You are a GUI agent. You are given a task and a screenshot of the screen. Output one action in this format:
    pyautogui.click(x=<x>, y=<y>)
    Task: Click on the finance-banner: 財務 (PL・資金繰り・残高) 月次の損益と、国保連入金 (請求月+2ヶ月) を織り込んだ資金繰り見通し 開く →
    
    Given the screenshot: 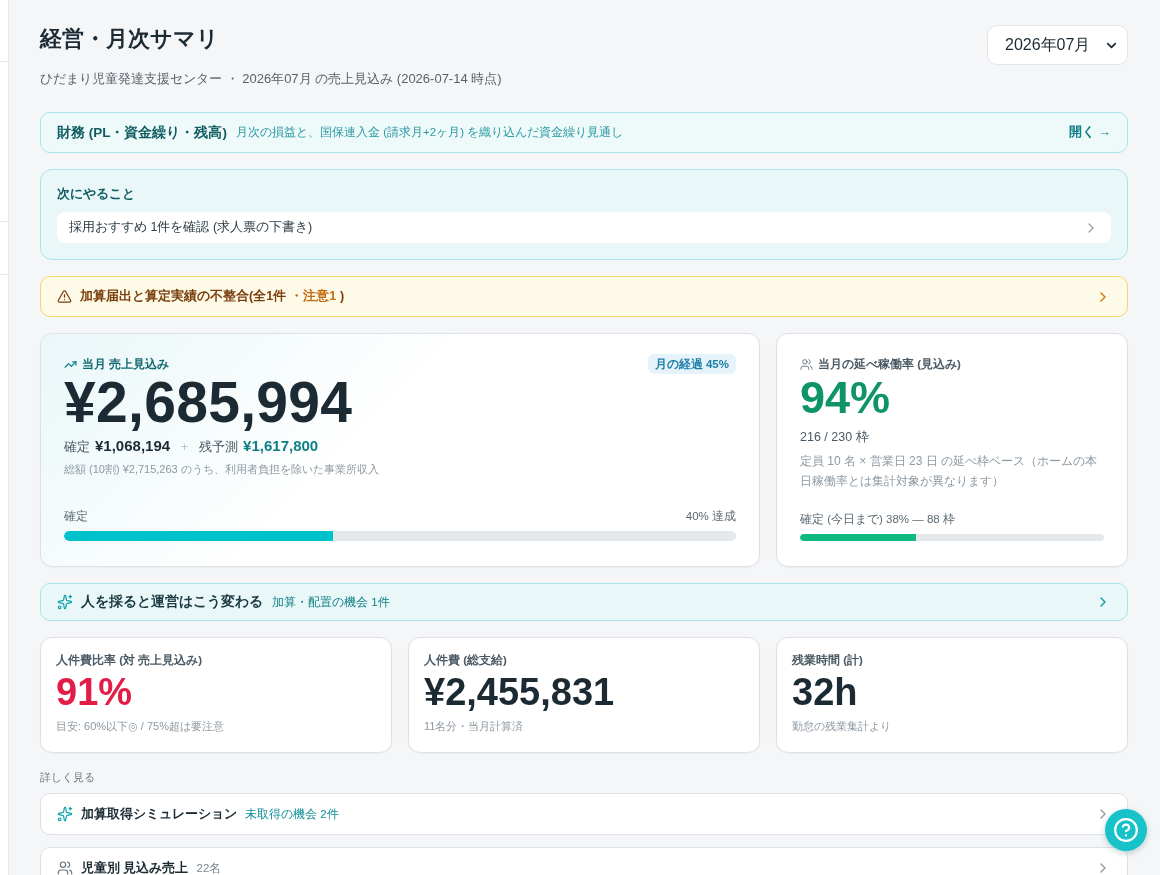 What is the action you would take?
    pyautogui.click(x=584, y=132)
    